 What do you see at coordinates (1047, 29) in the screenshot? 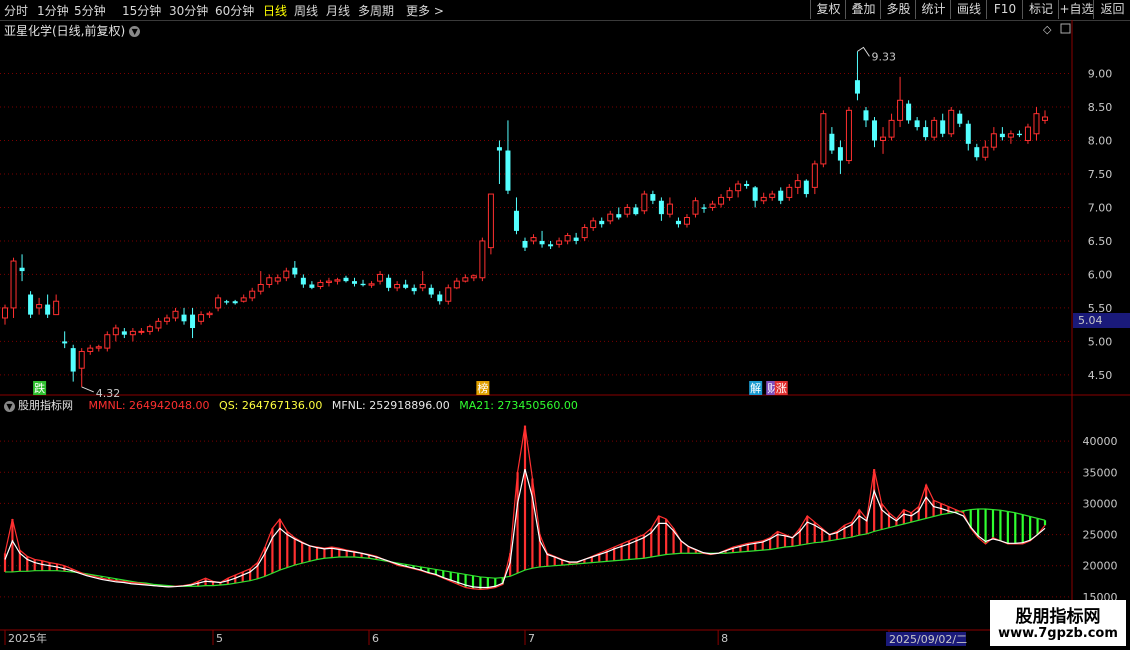
I see `diamond-icon: ◇` at bounding box center [1047, 29].